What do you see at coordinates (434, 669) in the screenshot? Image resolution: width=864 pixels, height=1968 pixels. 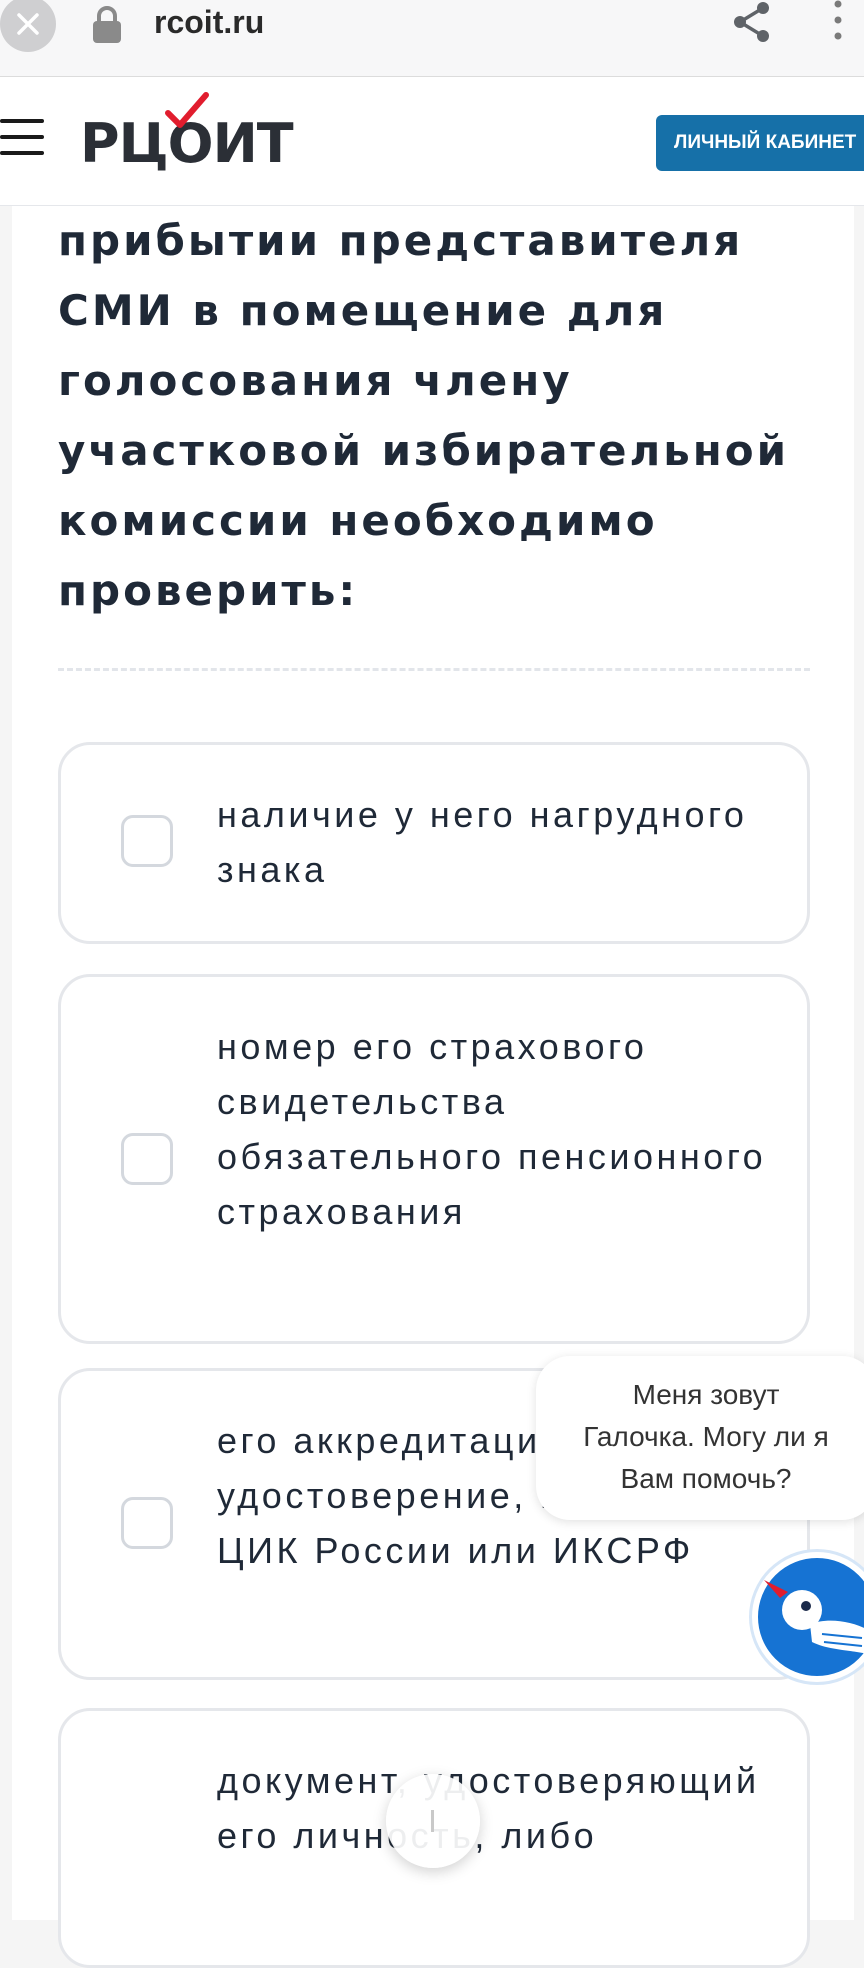 I see `divider` at bounding box center [434, 669].